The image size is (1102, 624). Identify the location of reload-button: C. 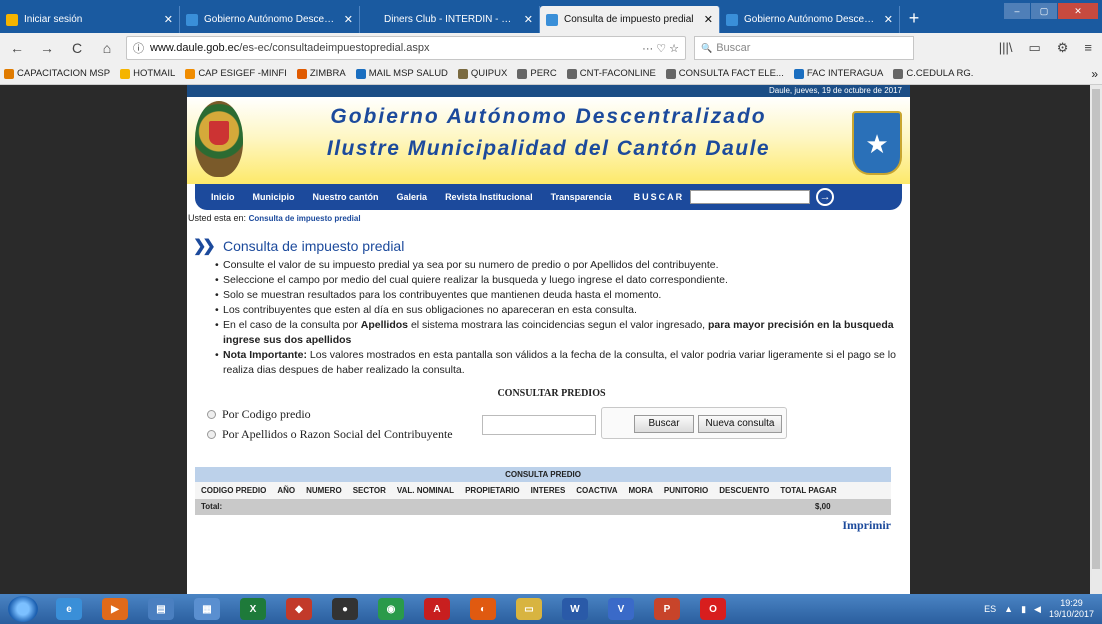
(77, 48).